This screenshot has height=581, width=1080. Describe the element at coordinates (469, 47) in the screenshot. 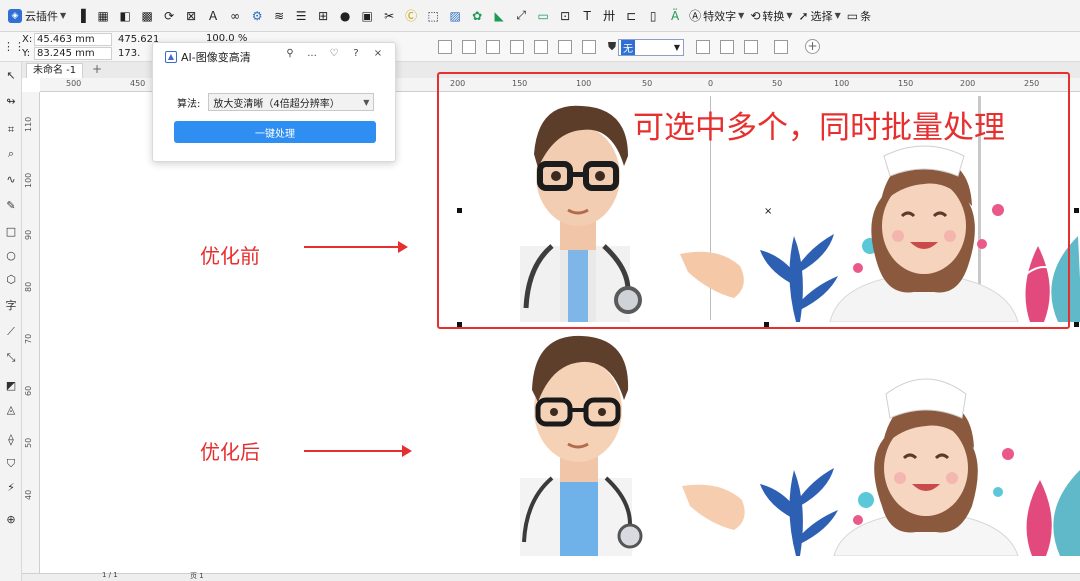

I see `combine-icon` at that location.